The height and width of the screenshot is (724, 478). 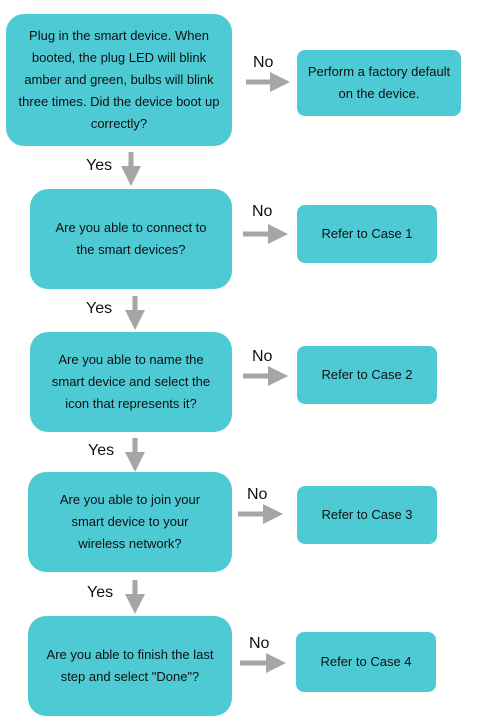 I want to click on no-label-5: No, so click(x=259, y=643).